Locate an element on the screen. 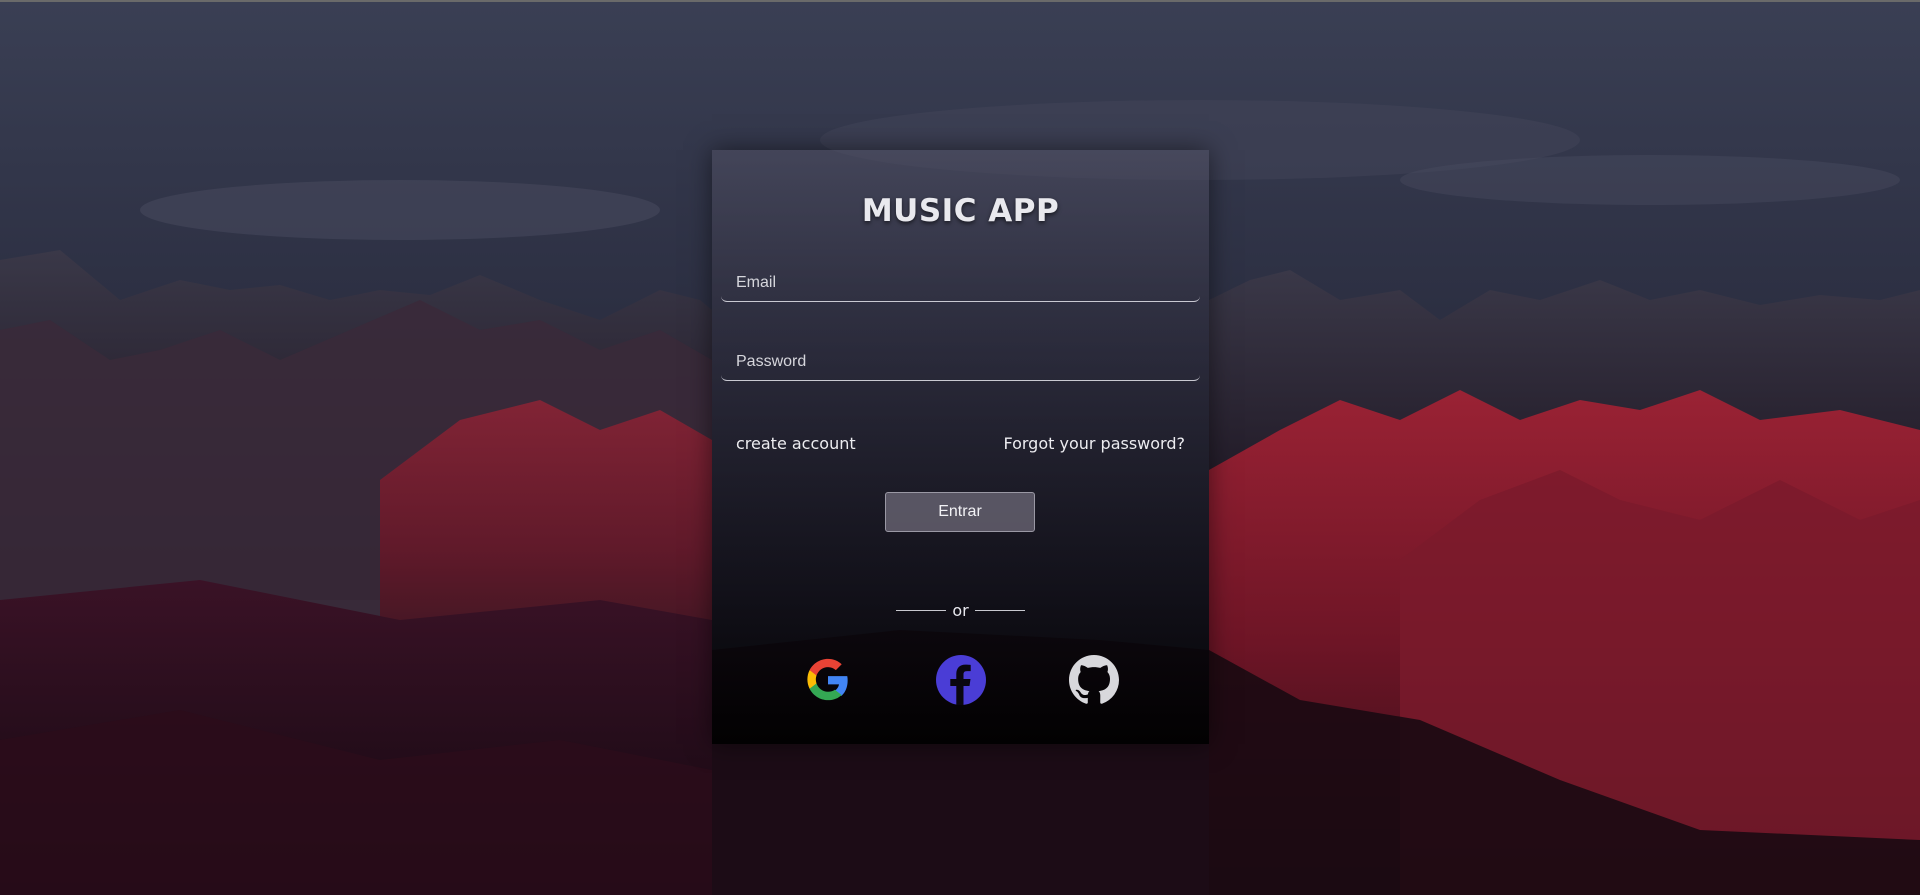 The width and height of the screenshot is (1920, 895). email-field-wrapper is located at coordinates (960, 283).